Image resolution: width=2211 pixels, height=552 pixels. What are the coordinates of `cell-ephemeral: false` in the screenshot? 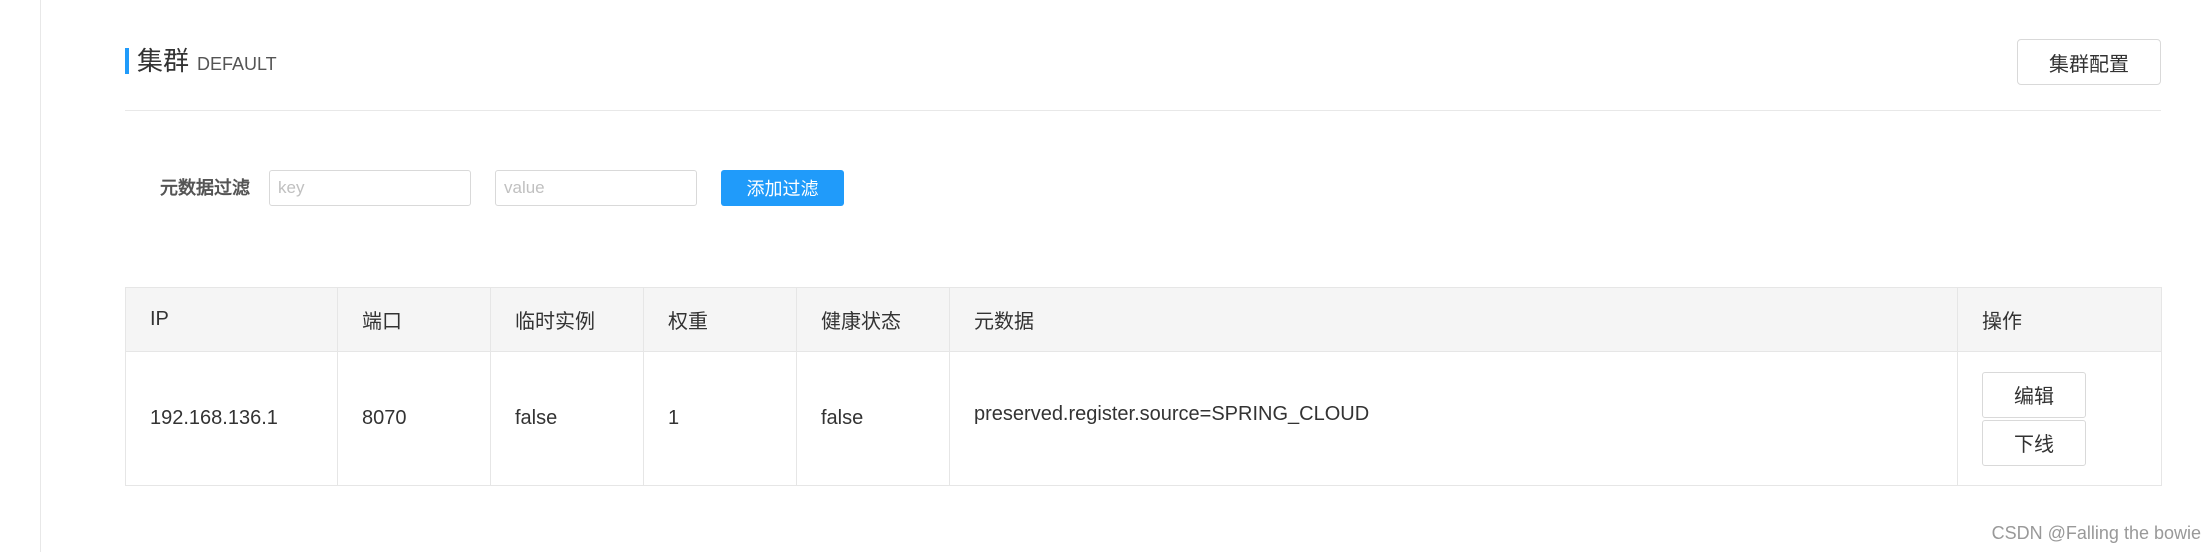 It's located at (567, 418).